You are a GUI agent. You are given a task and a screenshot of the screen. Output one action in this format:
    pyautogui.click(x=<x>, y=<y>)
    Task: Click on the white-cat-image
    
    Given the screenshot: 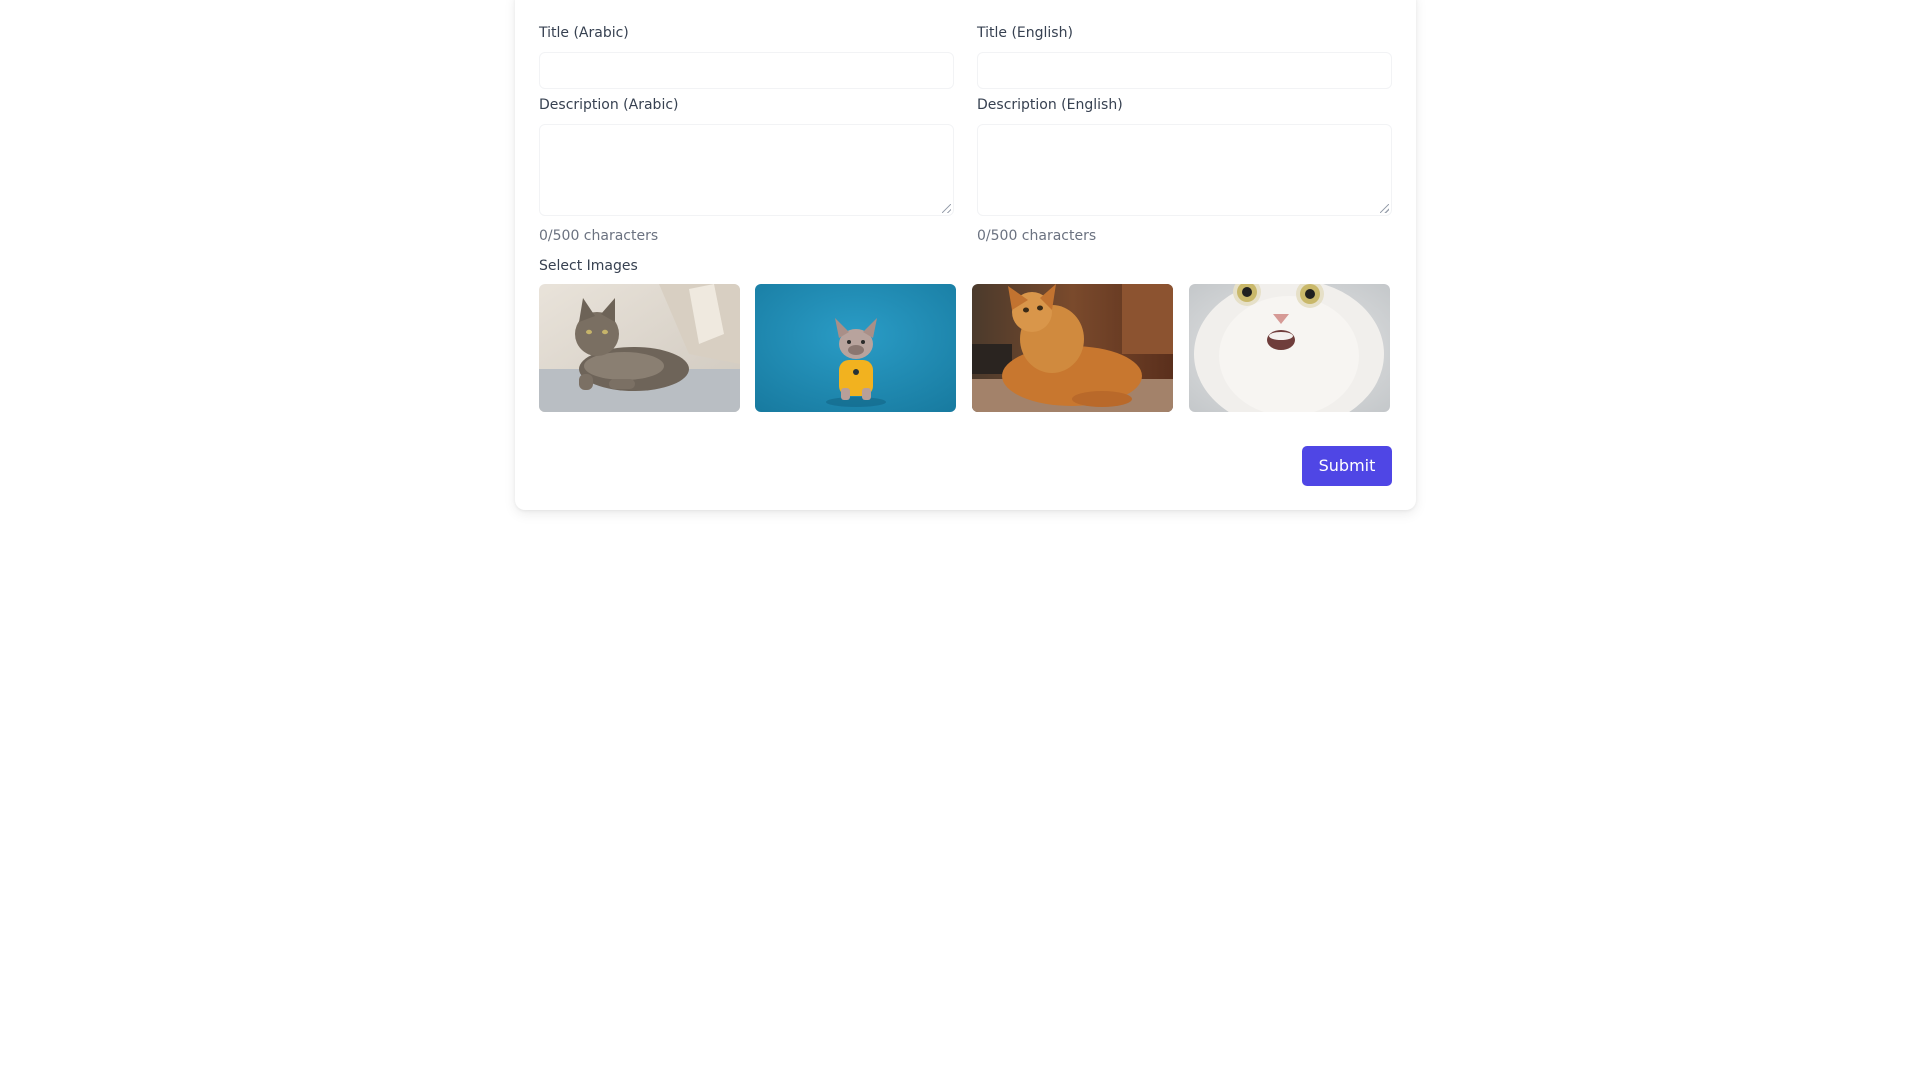 What is the action you would take?
    pyautogui.click(x=1289, y=348)
    